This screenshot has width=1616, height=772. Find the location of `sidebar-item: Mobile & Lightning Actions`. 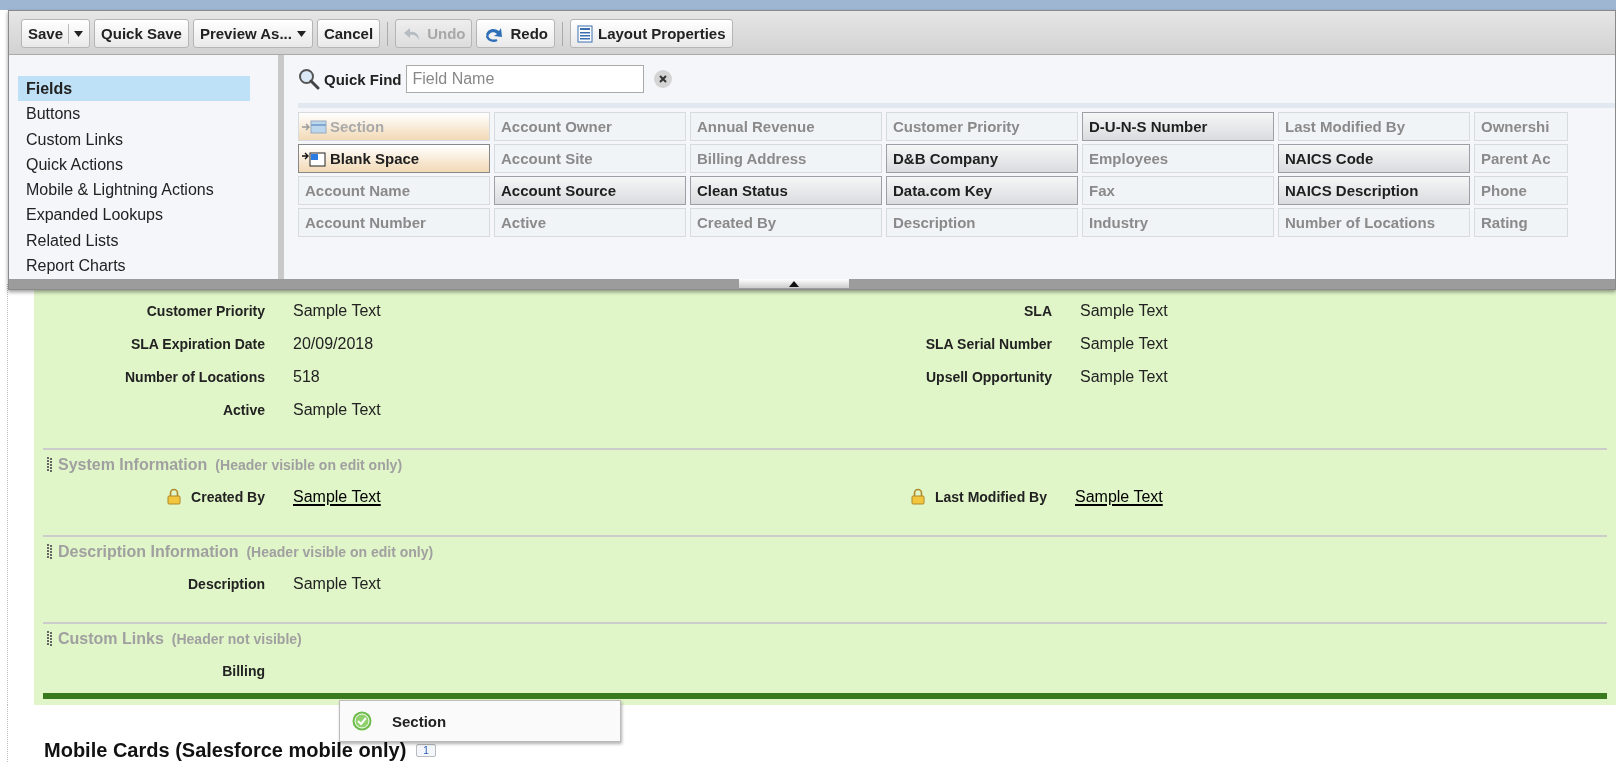

sidebar-item: Mobile & Lightning Actions is located at coordinates (144, 190).